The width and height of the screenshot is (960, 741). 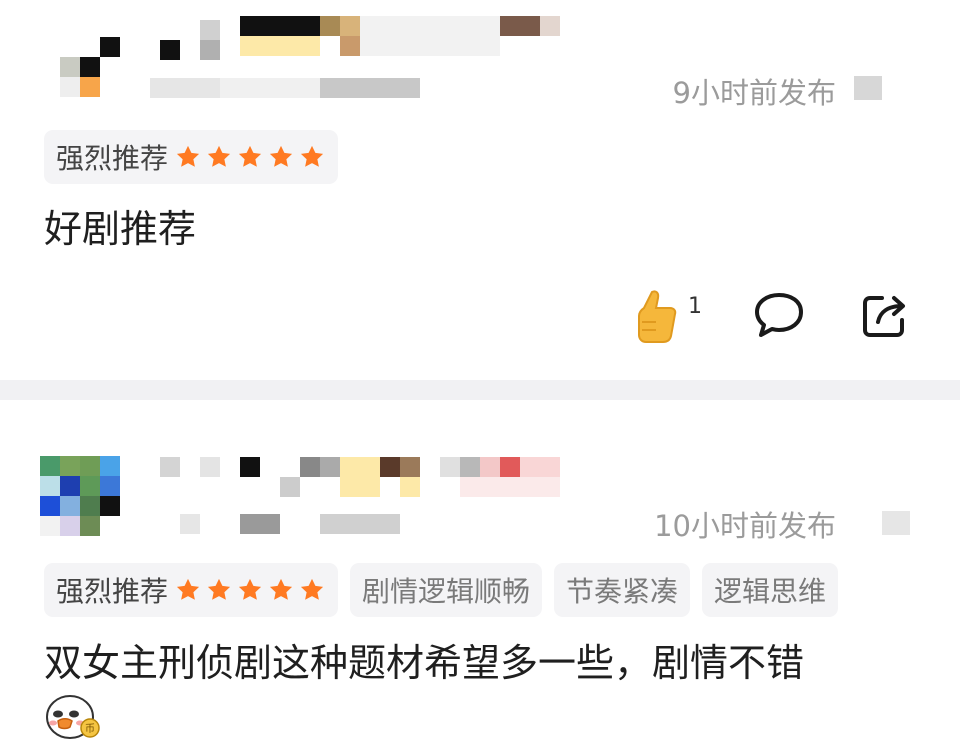 What do you see at coordinates (745, 526) in the screenshot?
I see `post-time: 10小时前发布` at bounding box center [745, 526].